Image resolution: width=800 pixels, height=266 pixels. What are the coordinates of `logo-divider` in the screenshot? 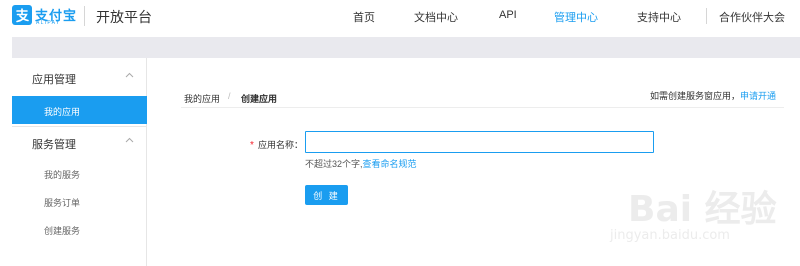 It's located at (84, 16).